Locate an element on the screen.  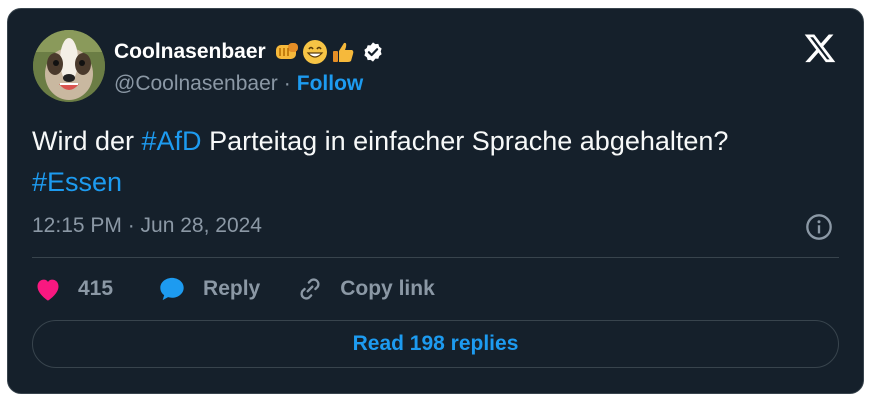
heart-icon is located at coordinates (48, 290).